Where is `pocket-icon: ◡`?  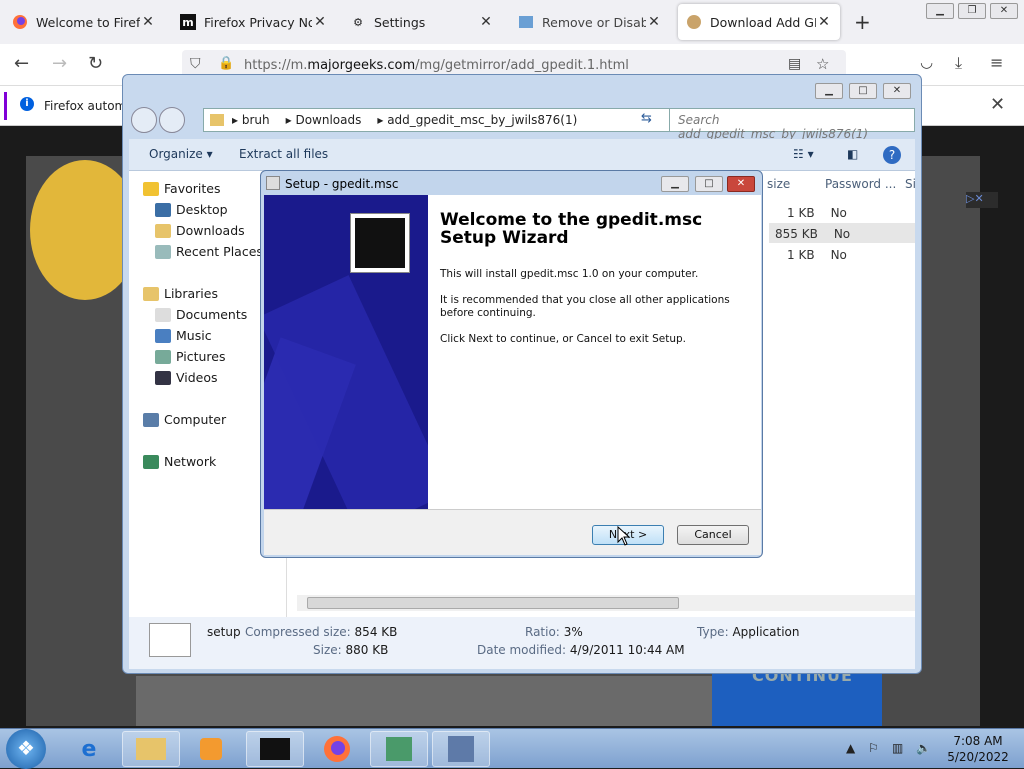
pocket-icon: ◡ is located at coordinates (926, 62).